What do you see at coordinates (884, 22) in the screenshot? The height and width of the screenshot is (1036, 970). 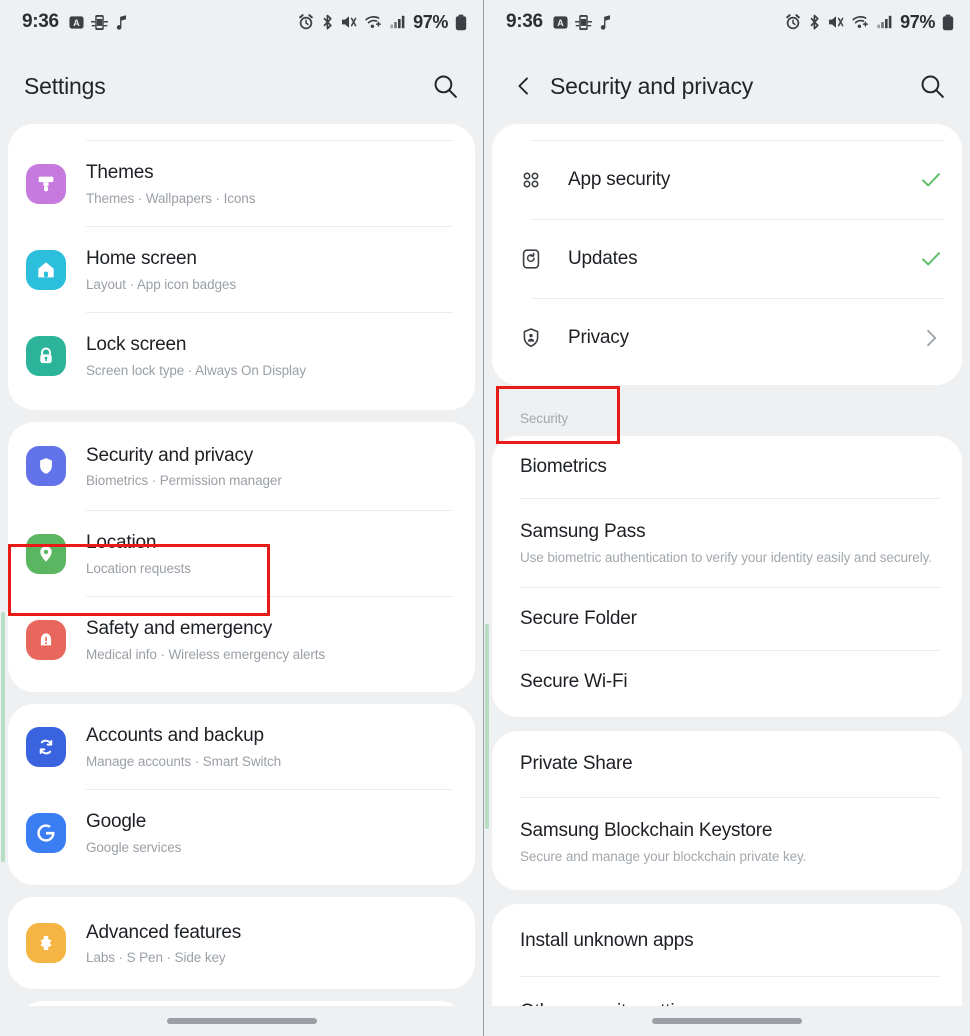 I see `signal-icon` at bounding box center [884, 22].